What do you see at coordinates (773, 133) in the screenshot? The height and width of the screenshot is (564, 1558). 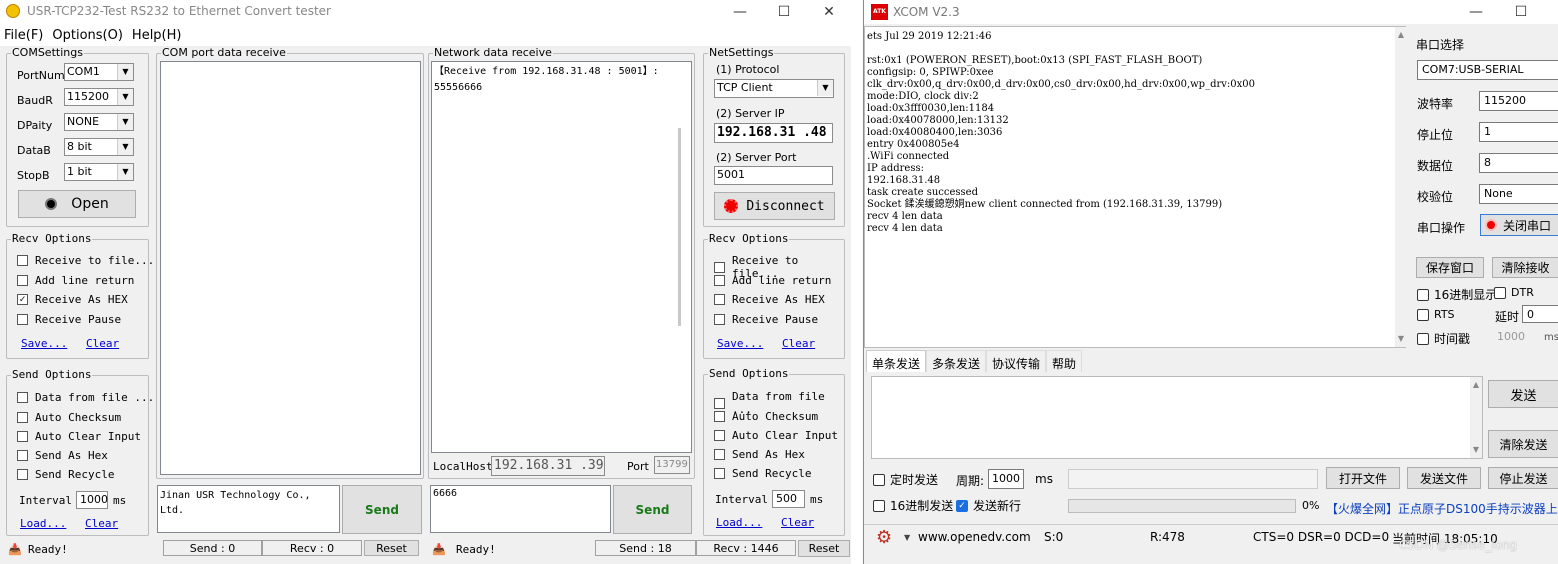 I see `server-ip-input: 192.168.31 .48` at bounding box center [773, 133].